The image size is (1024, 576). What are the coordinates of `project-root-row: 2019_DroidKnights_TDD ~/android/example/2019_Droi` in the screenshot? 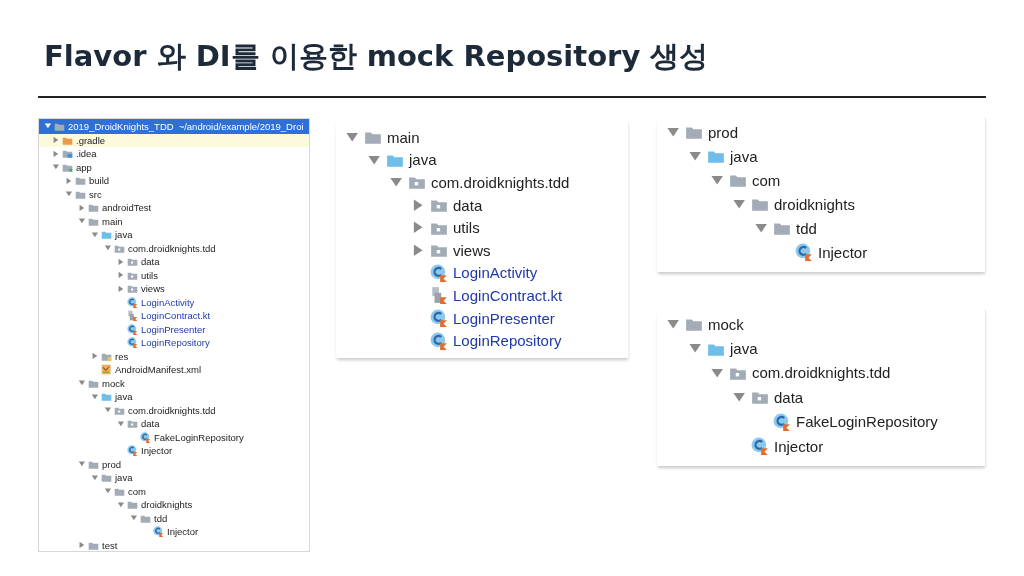 It's located at (174, 126).